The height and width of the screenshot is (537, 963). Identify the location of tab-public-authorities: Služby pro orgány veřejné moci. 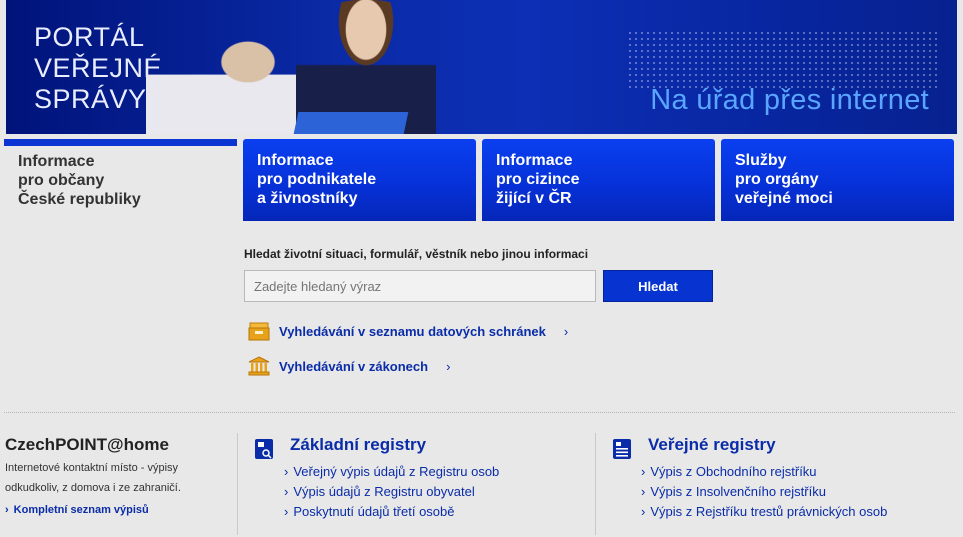
(837, 180).